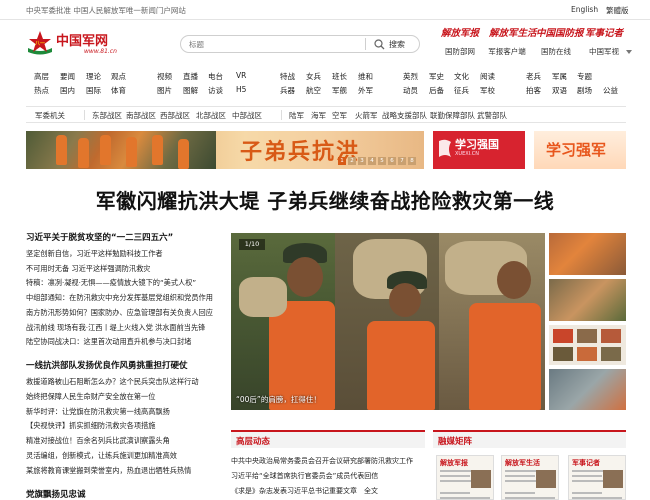 The width and height of the screenshot is (650, 500). I want to click on nav-item: 公益, so click(610, 90).